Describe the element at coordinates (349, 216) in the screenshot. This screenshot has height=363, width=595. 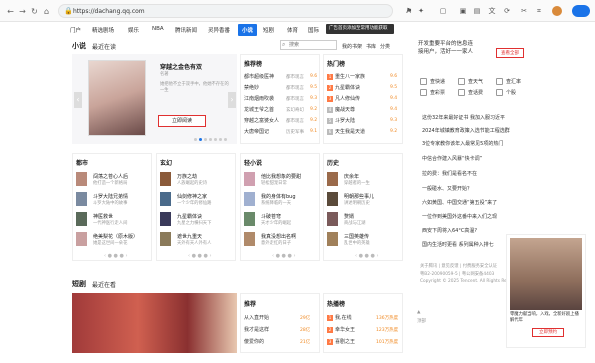
I see `book-title: 赘婿` at that location.